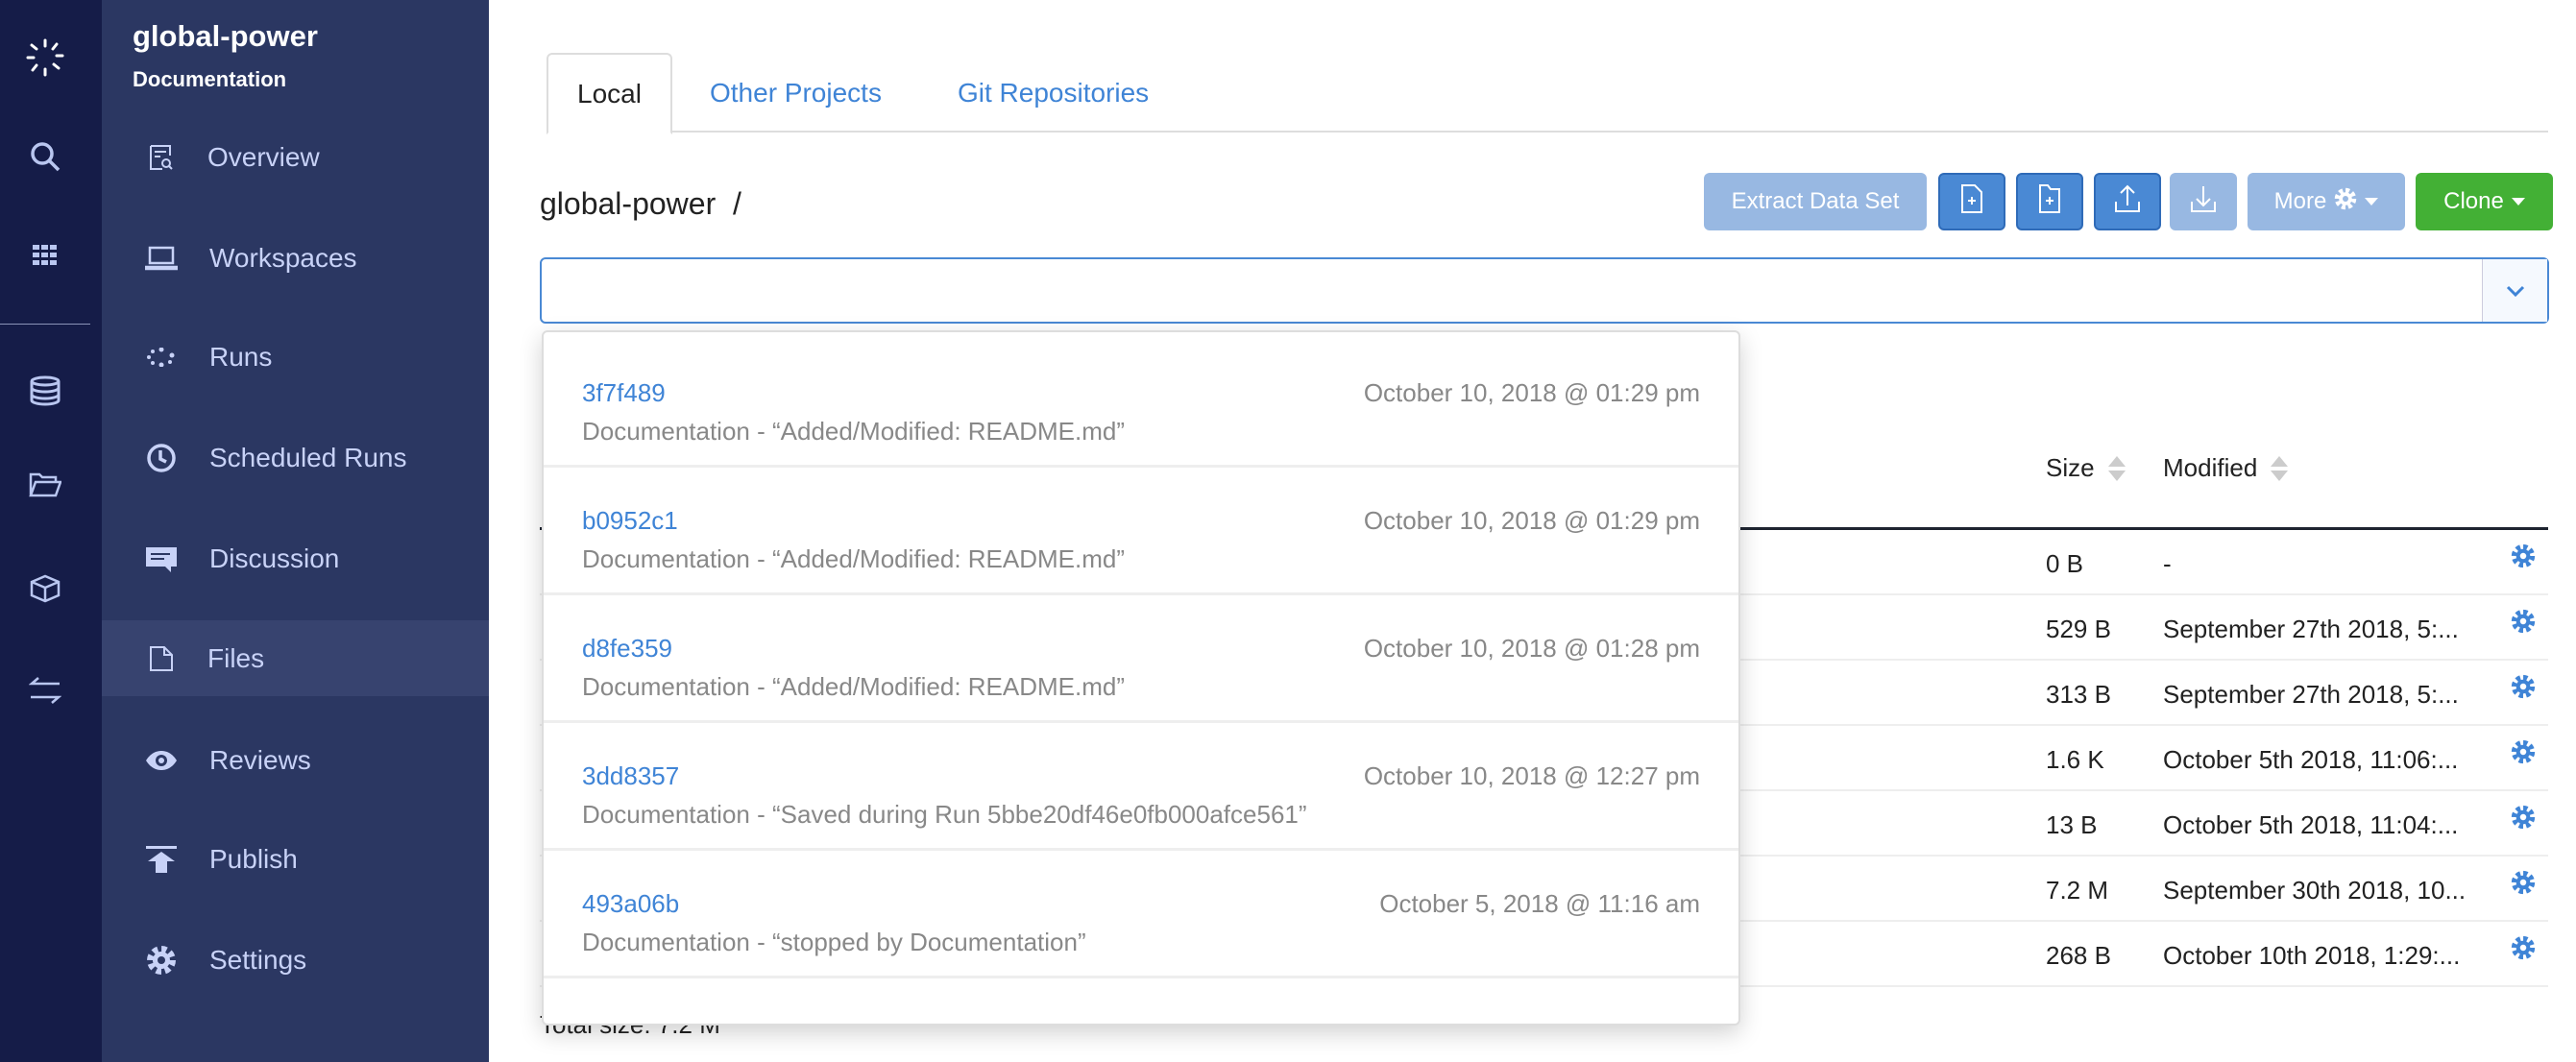 The height and width of the screenshot is (1062, 2576). What do you see at coordinates (2086, 468) in the screenshot?
I see `column-header-size: Size` at bounding box center [2086, 468].